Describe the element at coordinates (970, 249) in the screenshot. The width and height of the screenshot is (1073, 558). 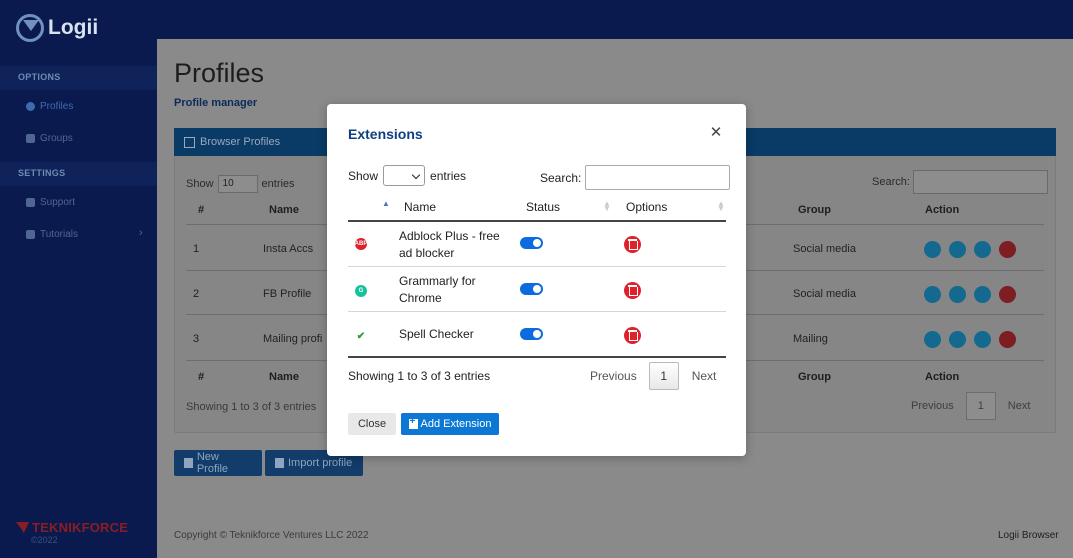
I see `row-1-actions` at that location.